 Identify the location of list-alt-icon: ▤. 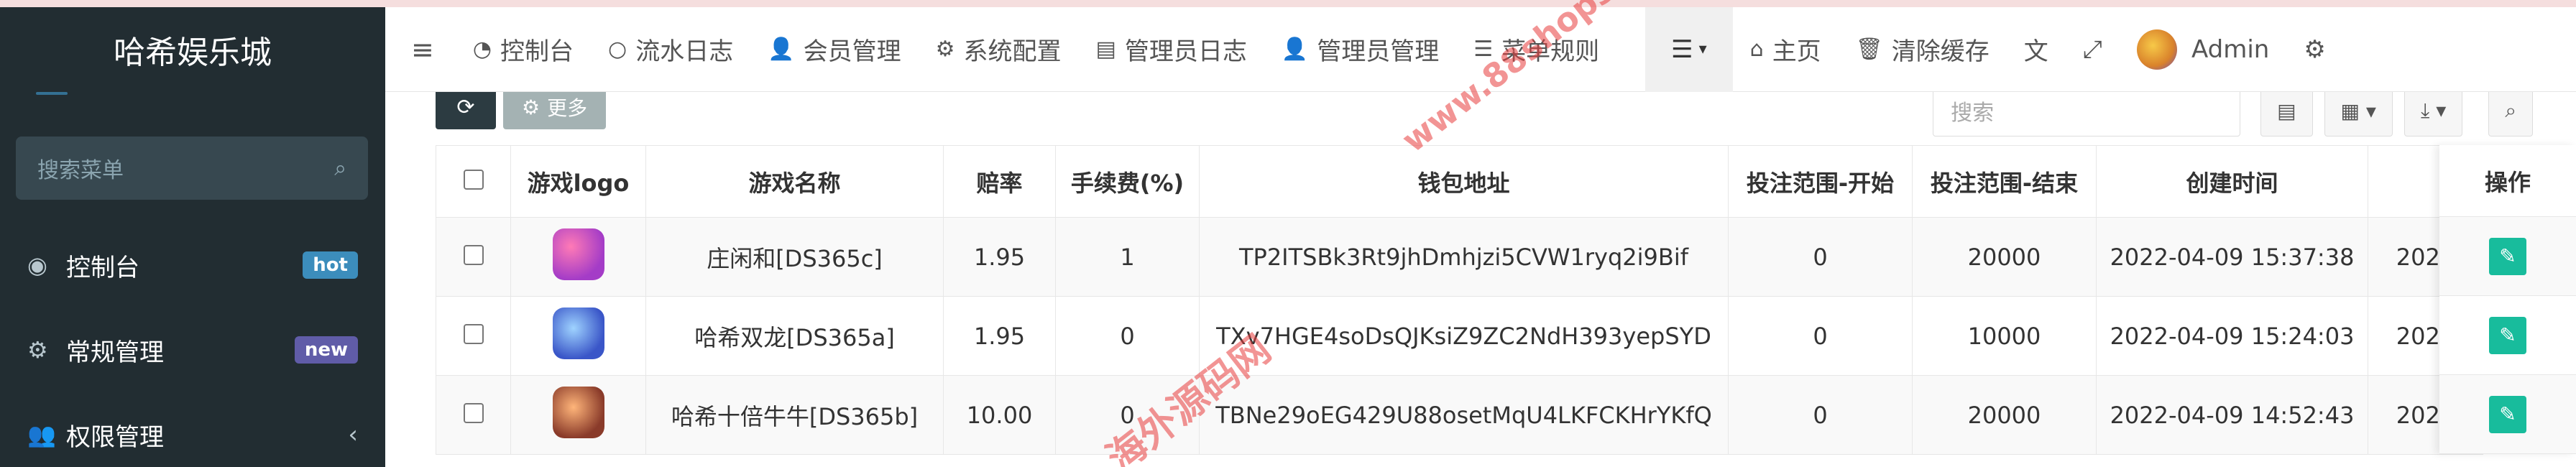
(1105, 50).